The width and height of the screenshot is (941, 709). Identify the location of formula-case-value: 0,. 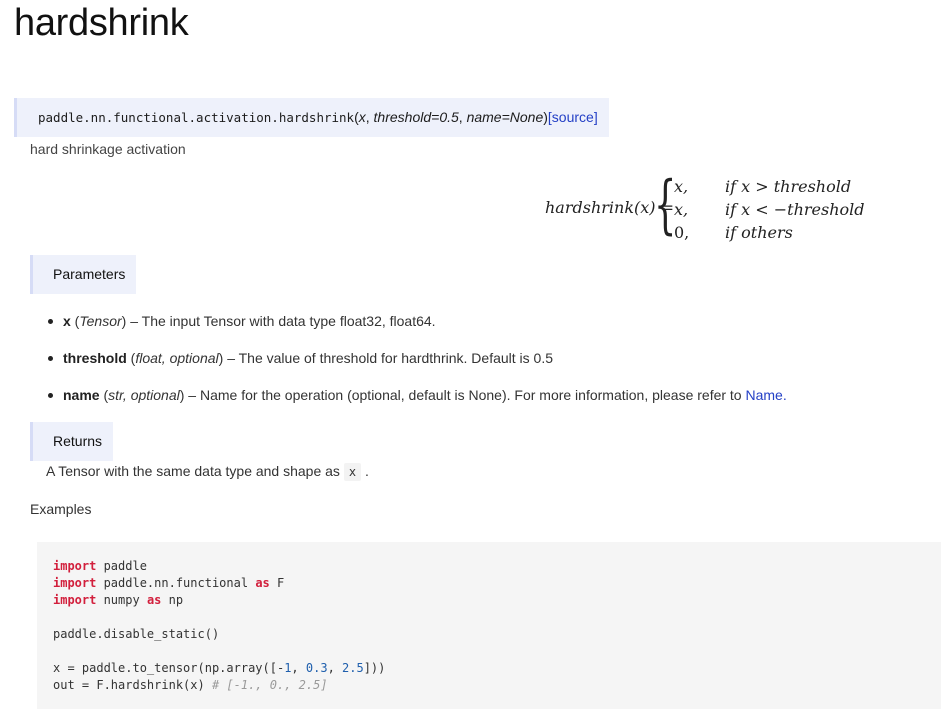
(682, 232).